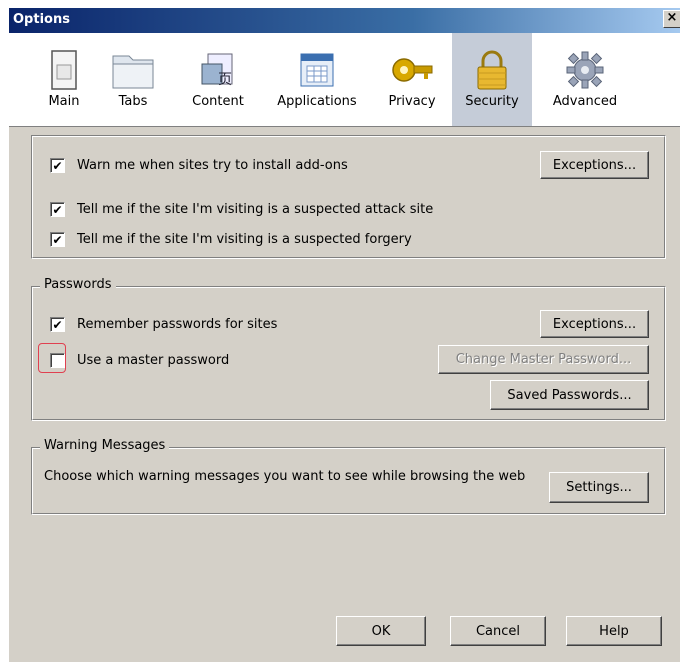 This screenshot has height=662, width=680. I want to click on checkbox-label: Remember passwords for sites, so click(177, 324).